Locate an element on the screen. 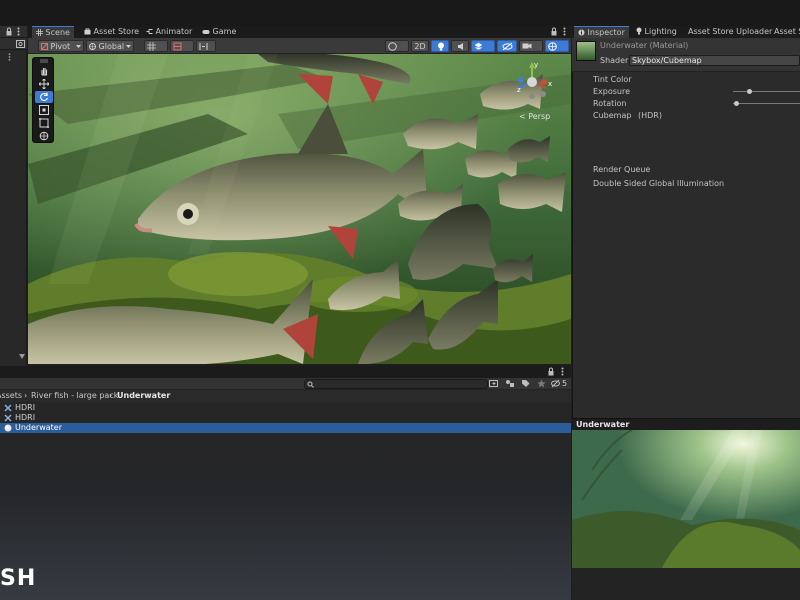 The height and width of the screenshot is (600, 800). tab-animator: Animator is located at coordinates (169, 32).